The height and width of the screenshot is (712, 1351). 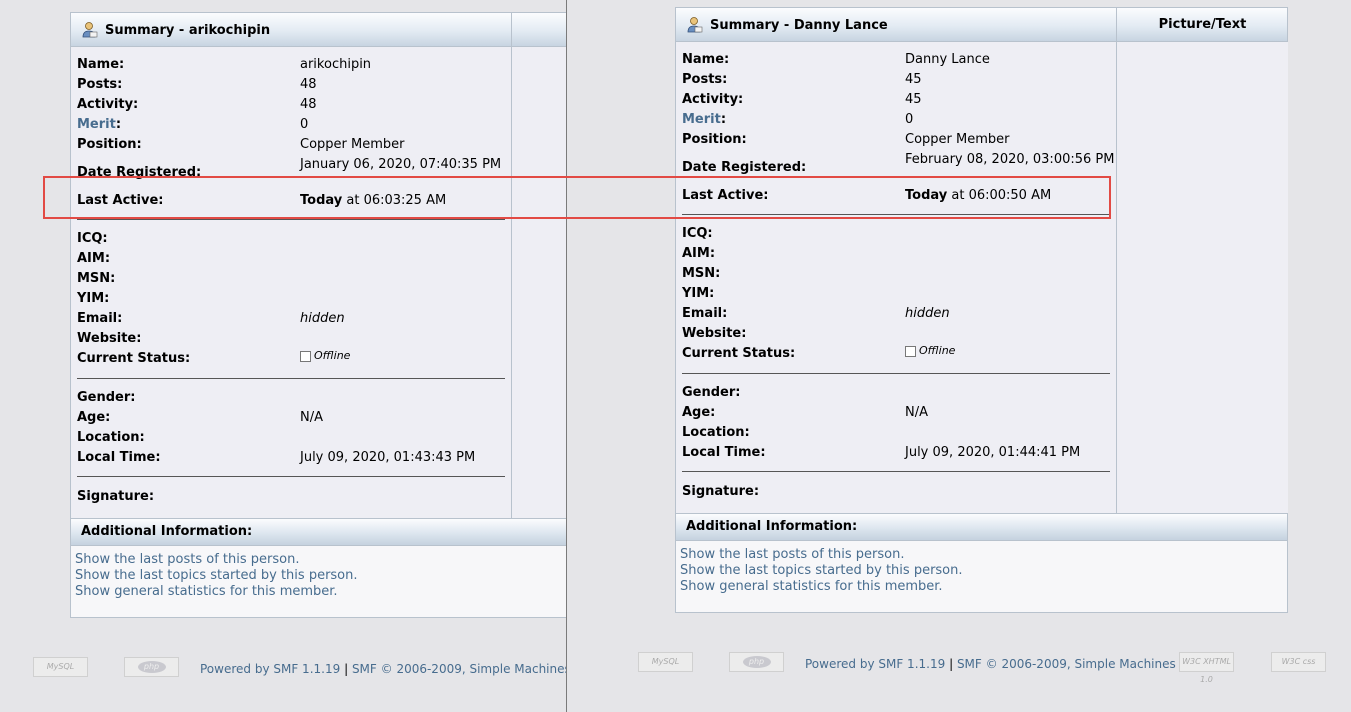 What do you see at coordinates (292, 203) in the screenshot?
I see `last-active-row: Last Active: Today at 06:03:25 AM` at bounding box center [292, 203].